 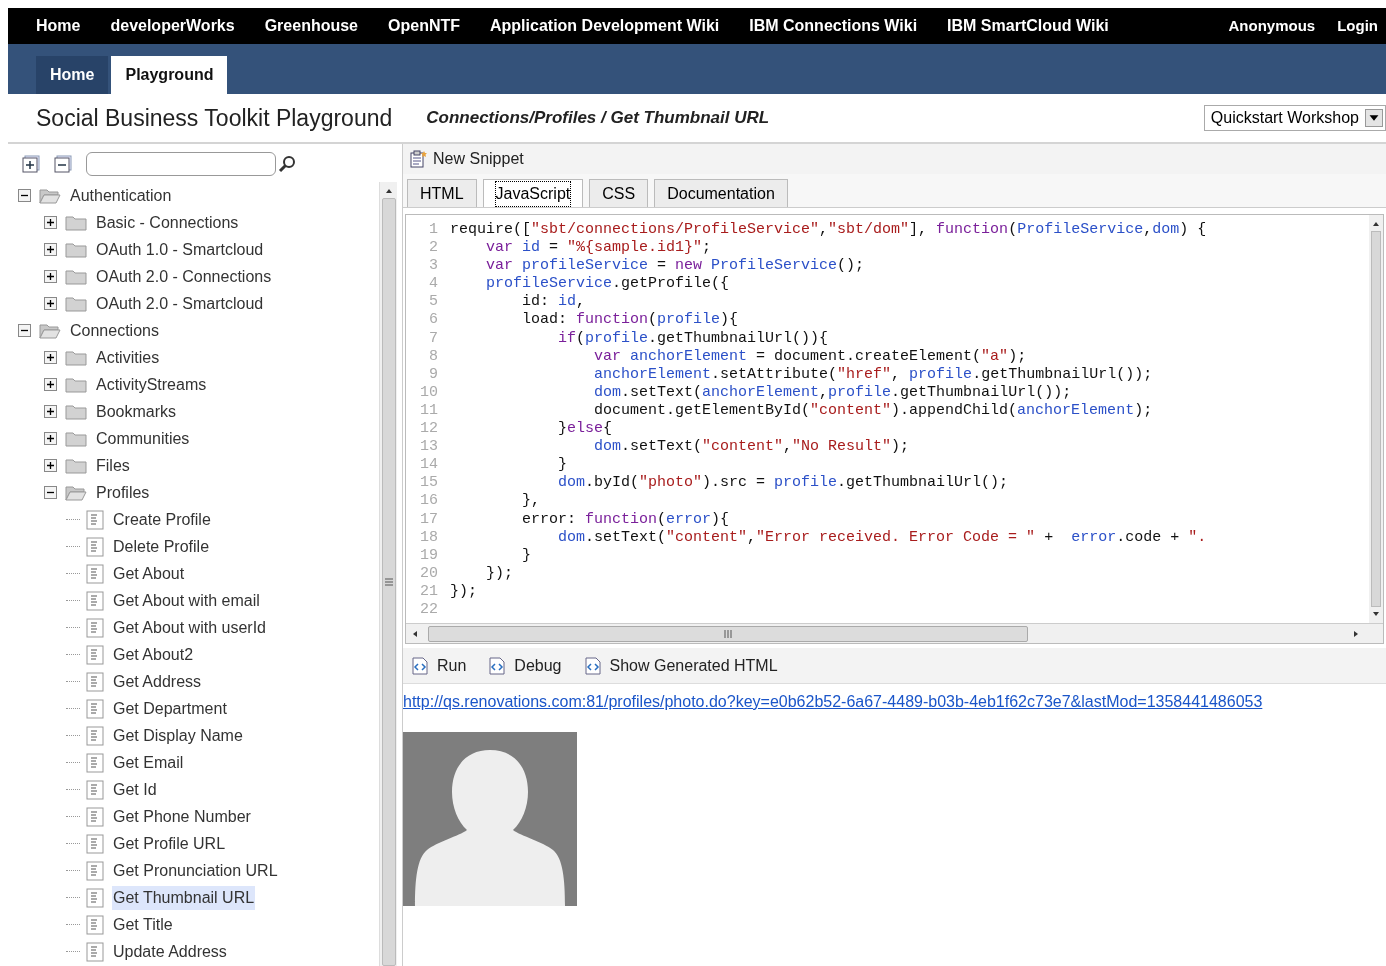 I want to click on tree-item: OAuth 1.0 - Smartcloud, so click(x=180, y=249).